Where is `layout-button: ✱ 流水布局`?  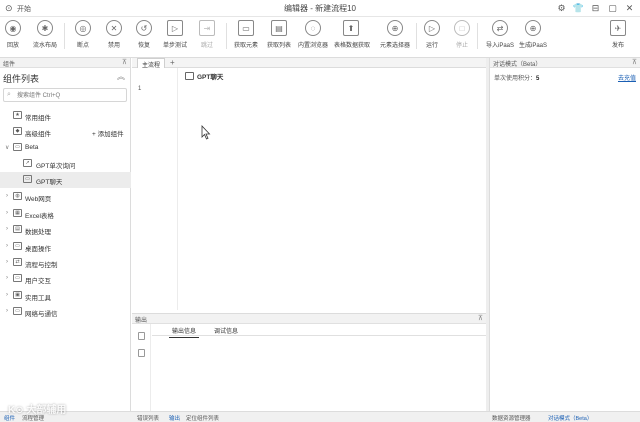
layout-button: ✱ 流水布局 is located at coordinates (45, 34).